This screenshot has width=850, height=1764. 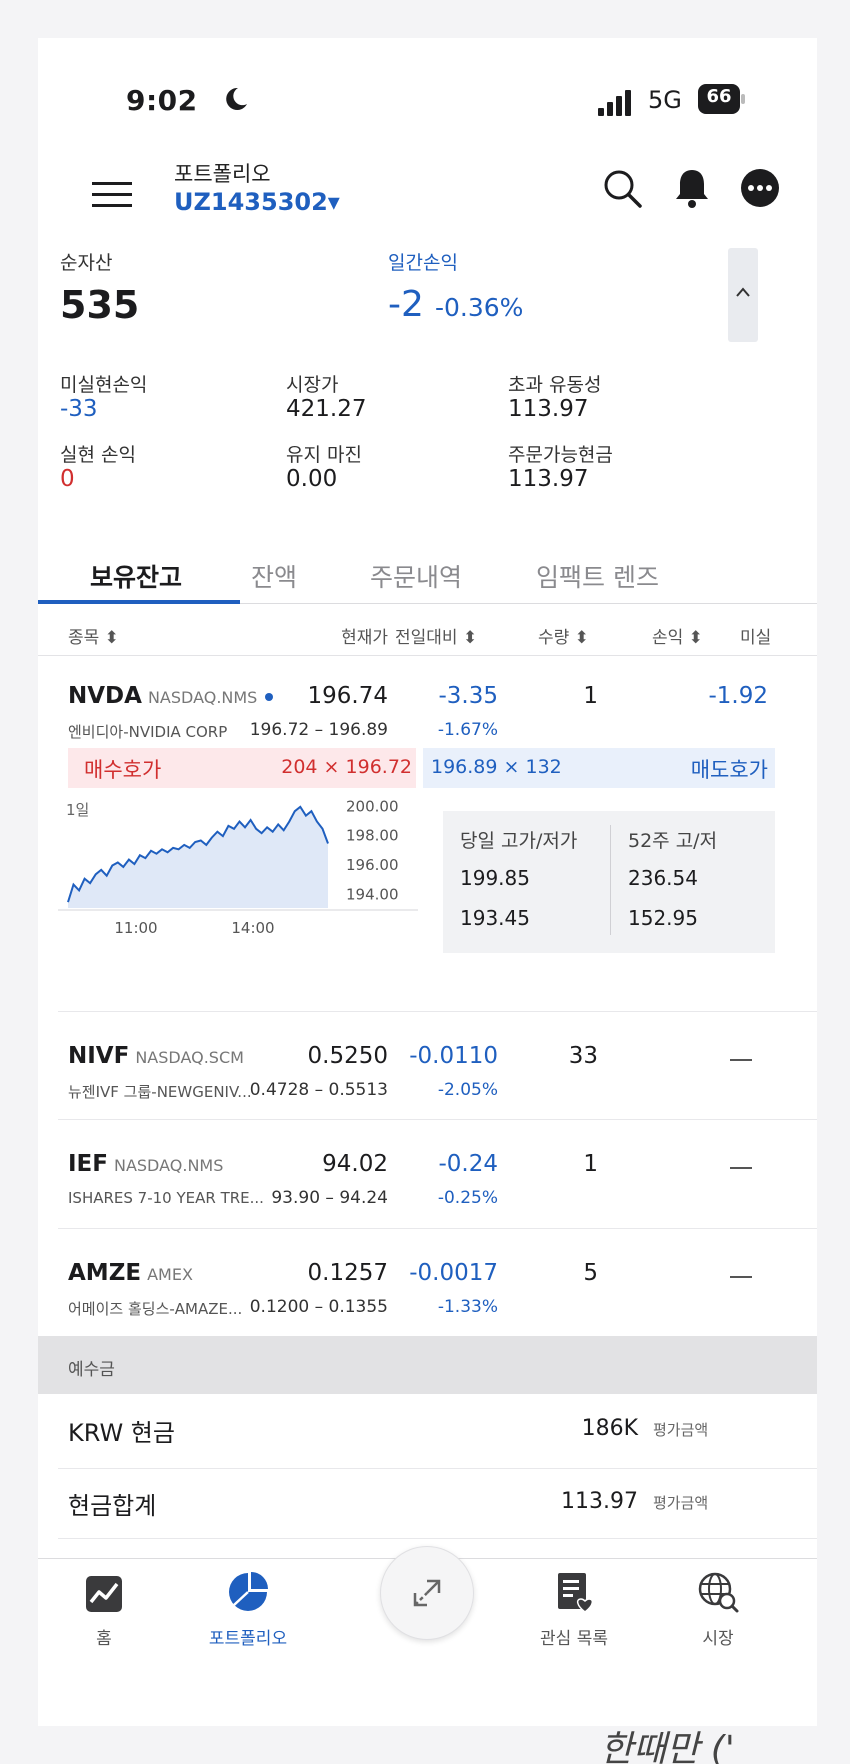 I want to click on status-time: 9:02, so click(x=162, y=100).